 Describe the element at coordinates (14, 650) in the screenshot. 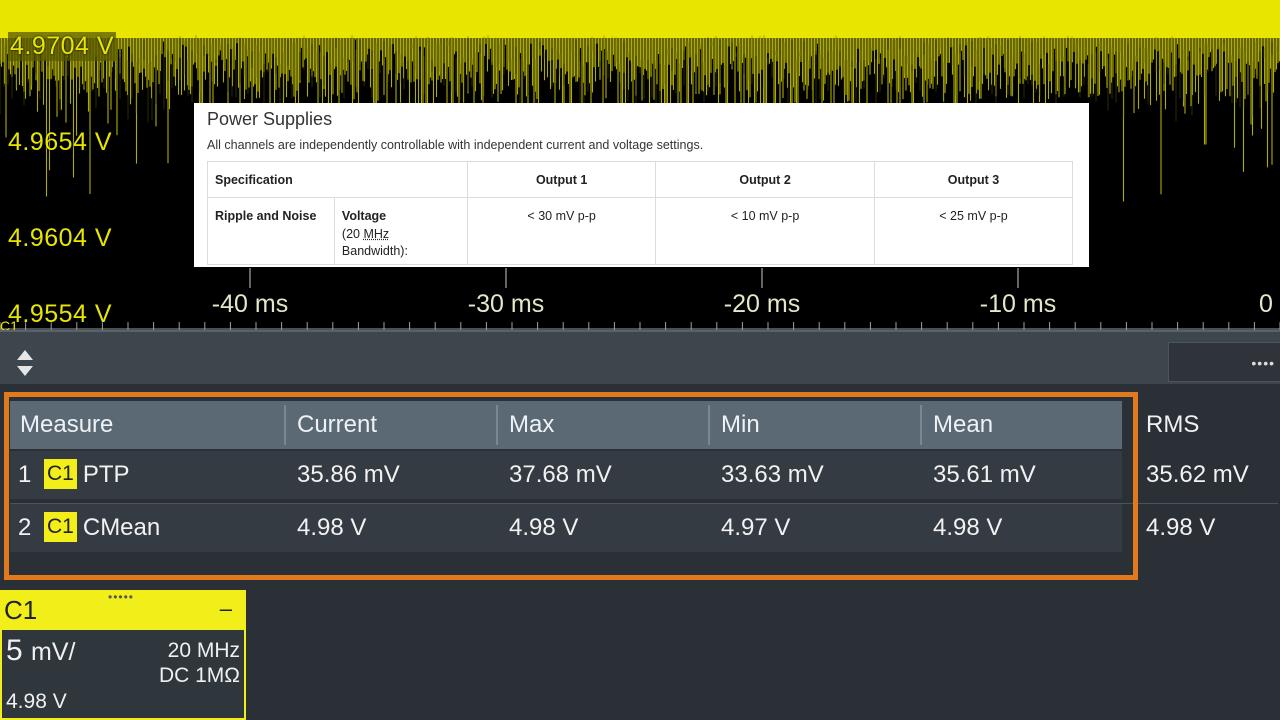

I see `scale-value: 5` at that location.